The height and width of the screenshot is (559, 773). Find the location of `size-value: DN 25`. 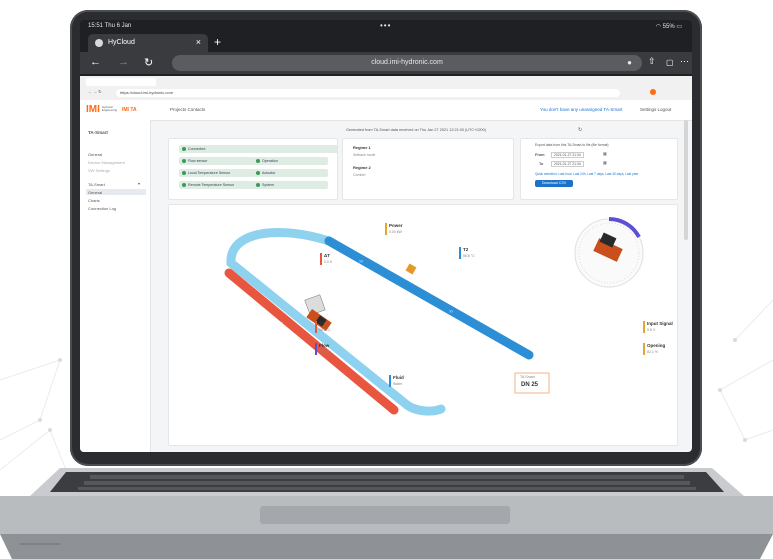

size-value: DN 25 is located at coordinates (530, 385).